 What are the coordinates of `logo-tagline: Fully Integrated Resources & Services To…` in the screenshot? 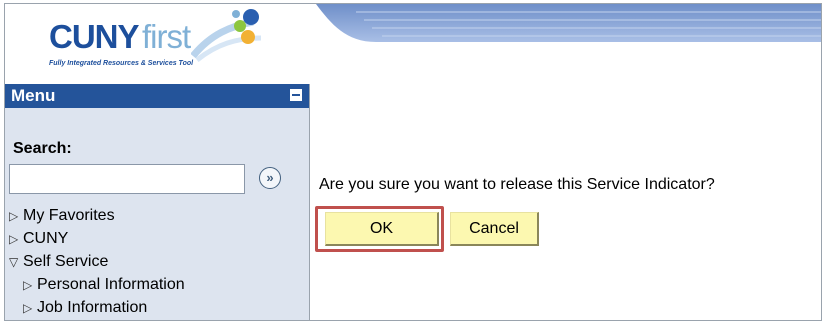 It's located at (121, 63).